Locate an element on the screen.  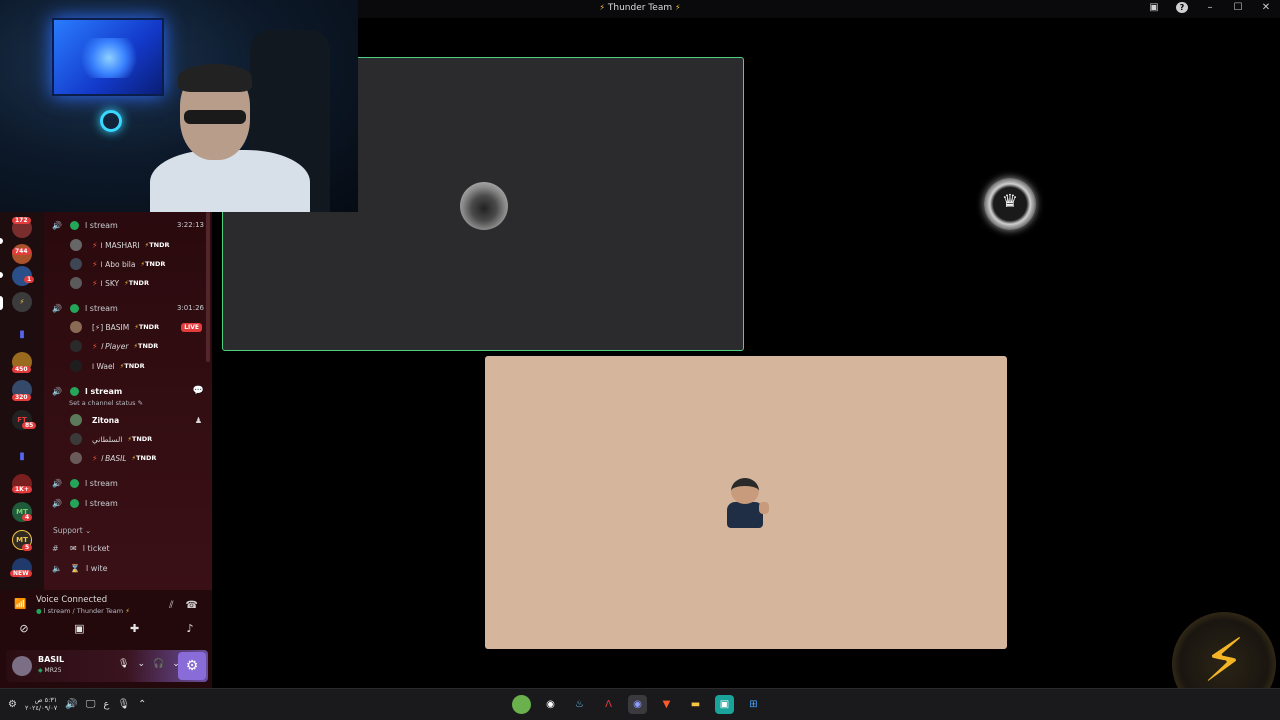
cam-person is located at coordinates (230, 138).